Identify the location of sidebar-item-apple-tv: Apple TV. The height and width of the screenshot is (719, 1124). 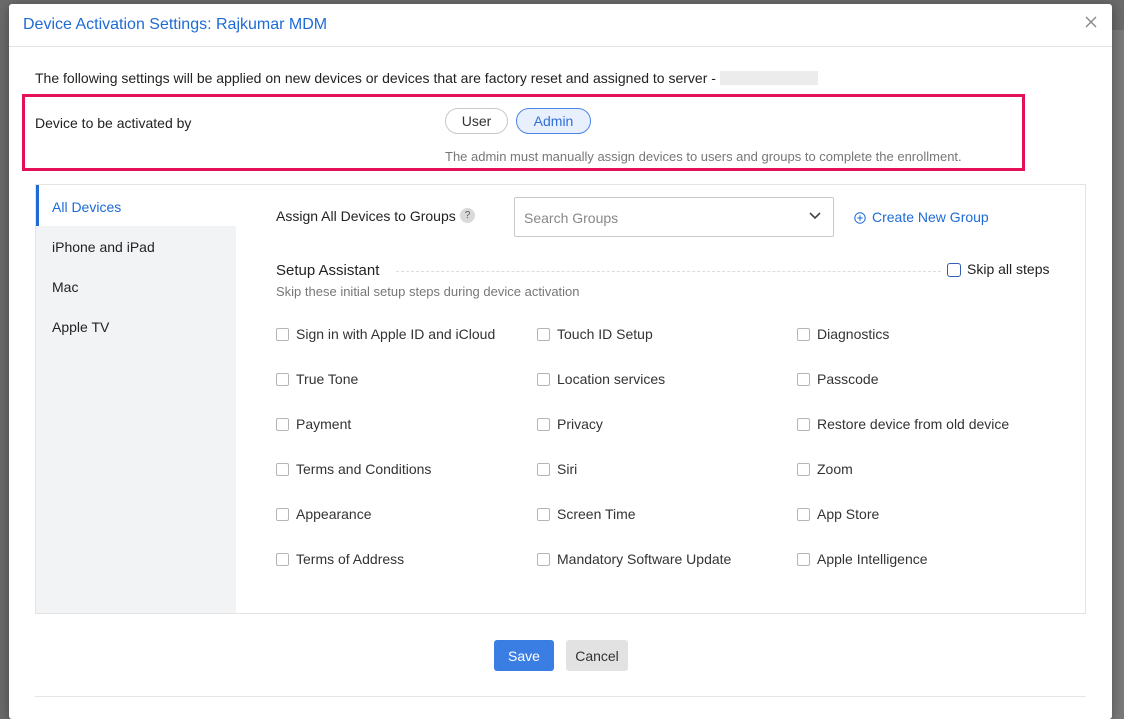
(80, 327).